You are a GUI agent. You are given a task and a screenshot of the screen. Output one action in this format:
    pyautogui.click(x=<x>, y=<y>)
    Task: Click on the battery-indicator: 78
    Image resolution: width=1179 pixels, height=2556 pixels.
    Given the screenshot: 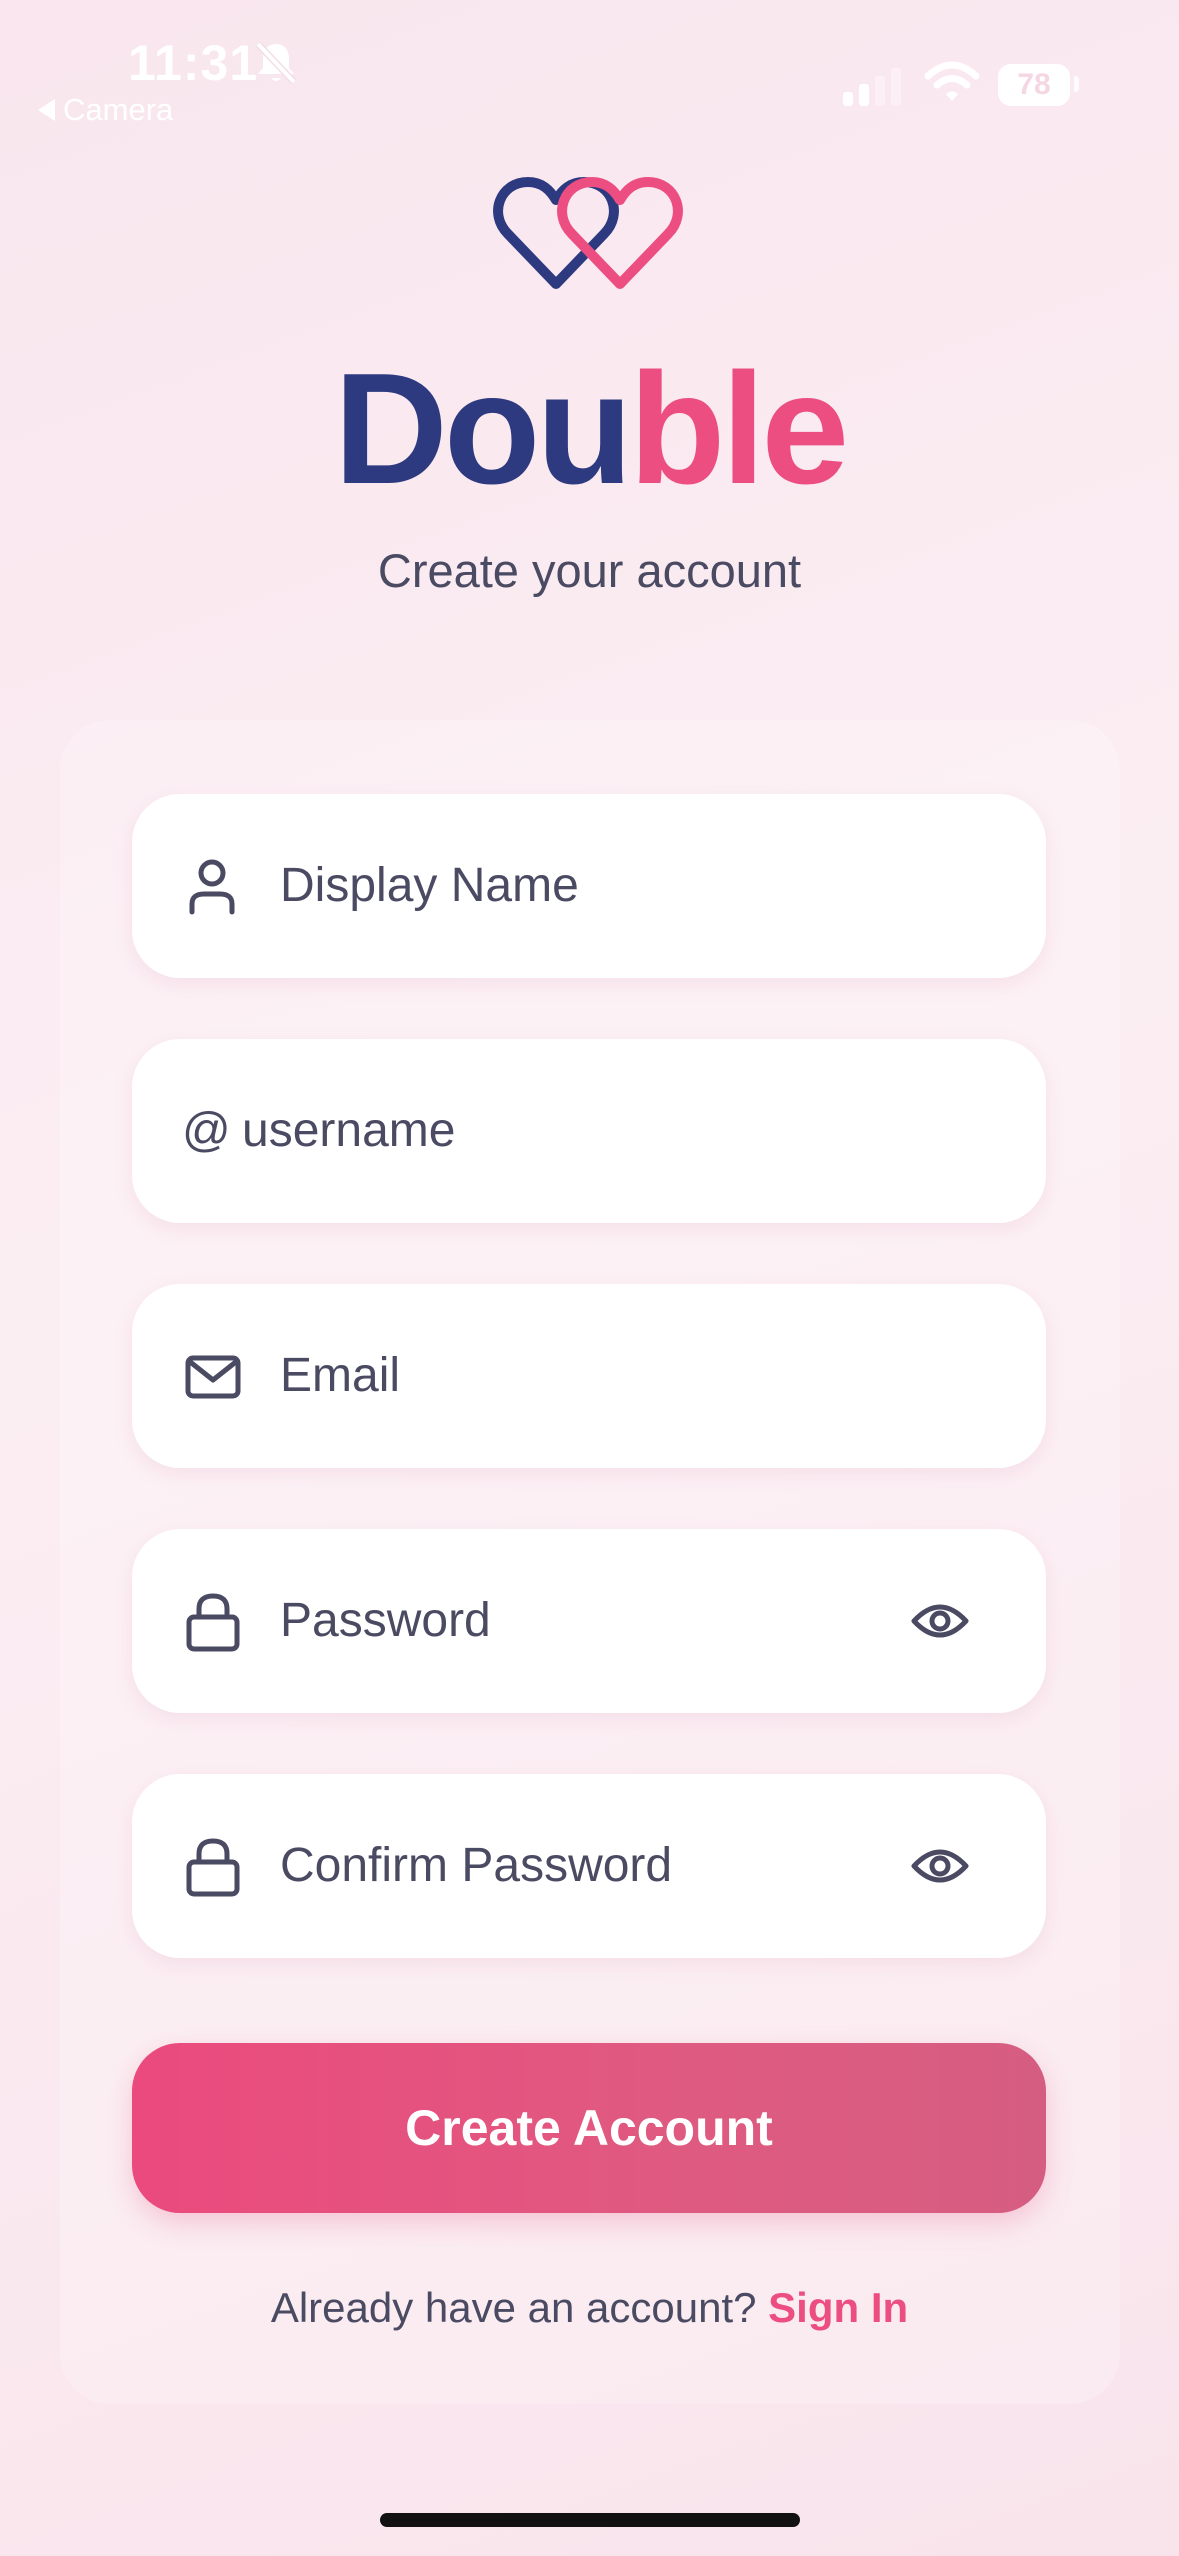 What is the action you would take?
    pyautogui.click(x=1034, y=85)
    